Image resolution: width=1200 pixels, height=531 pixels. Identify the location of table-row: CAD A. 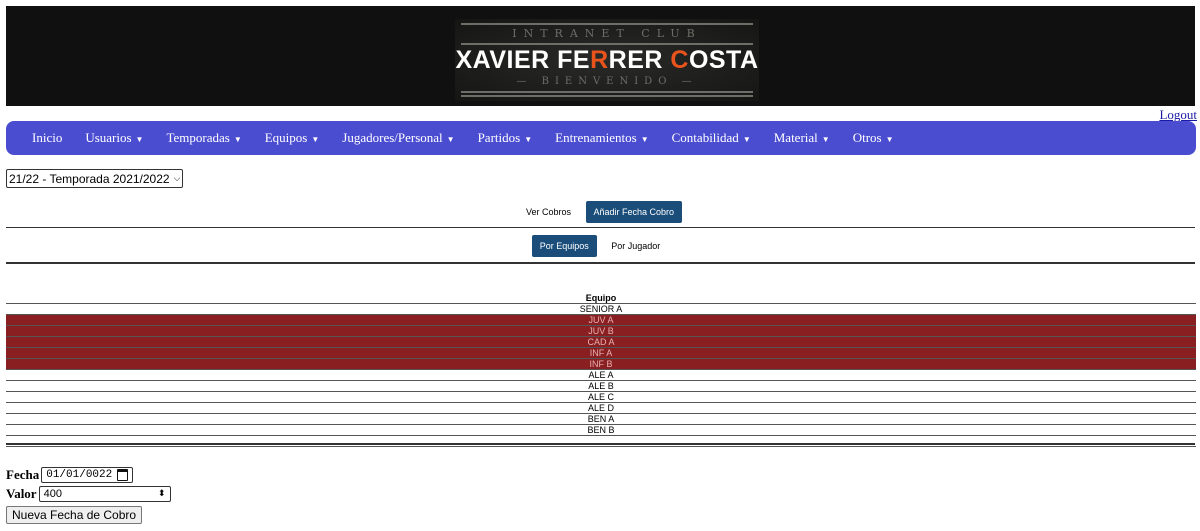
(601, 341).